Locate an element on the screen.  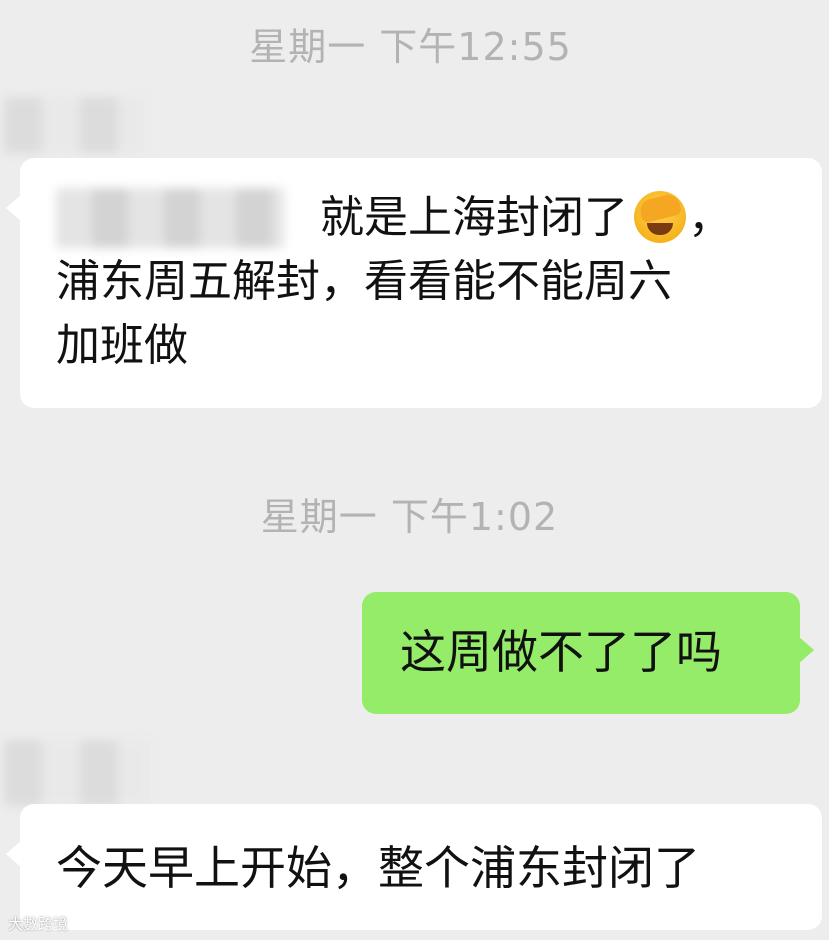
facepalm-laughing-emoji-icon is located at coordinates (660, 217).